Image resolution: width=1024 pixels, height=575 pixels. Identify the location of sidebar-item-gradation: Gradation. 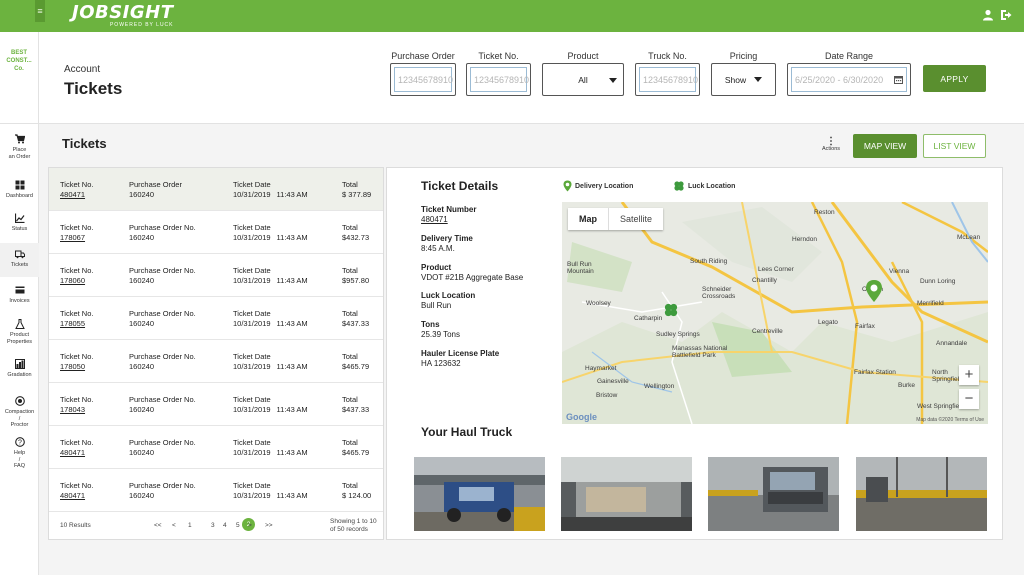
(19, 369).